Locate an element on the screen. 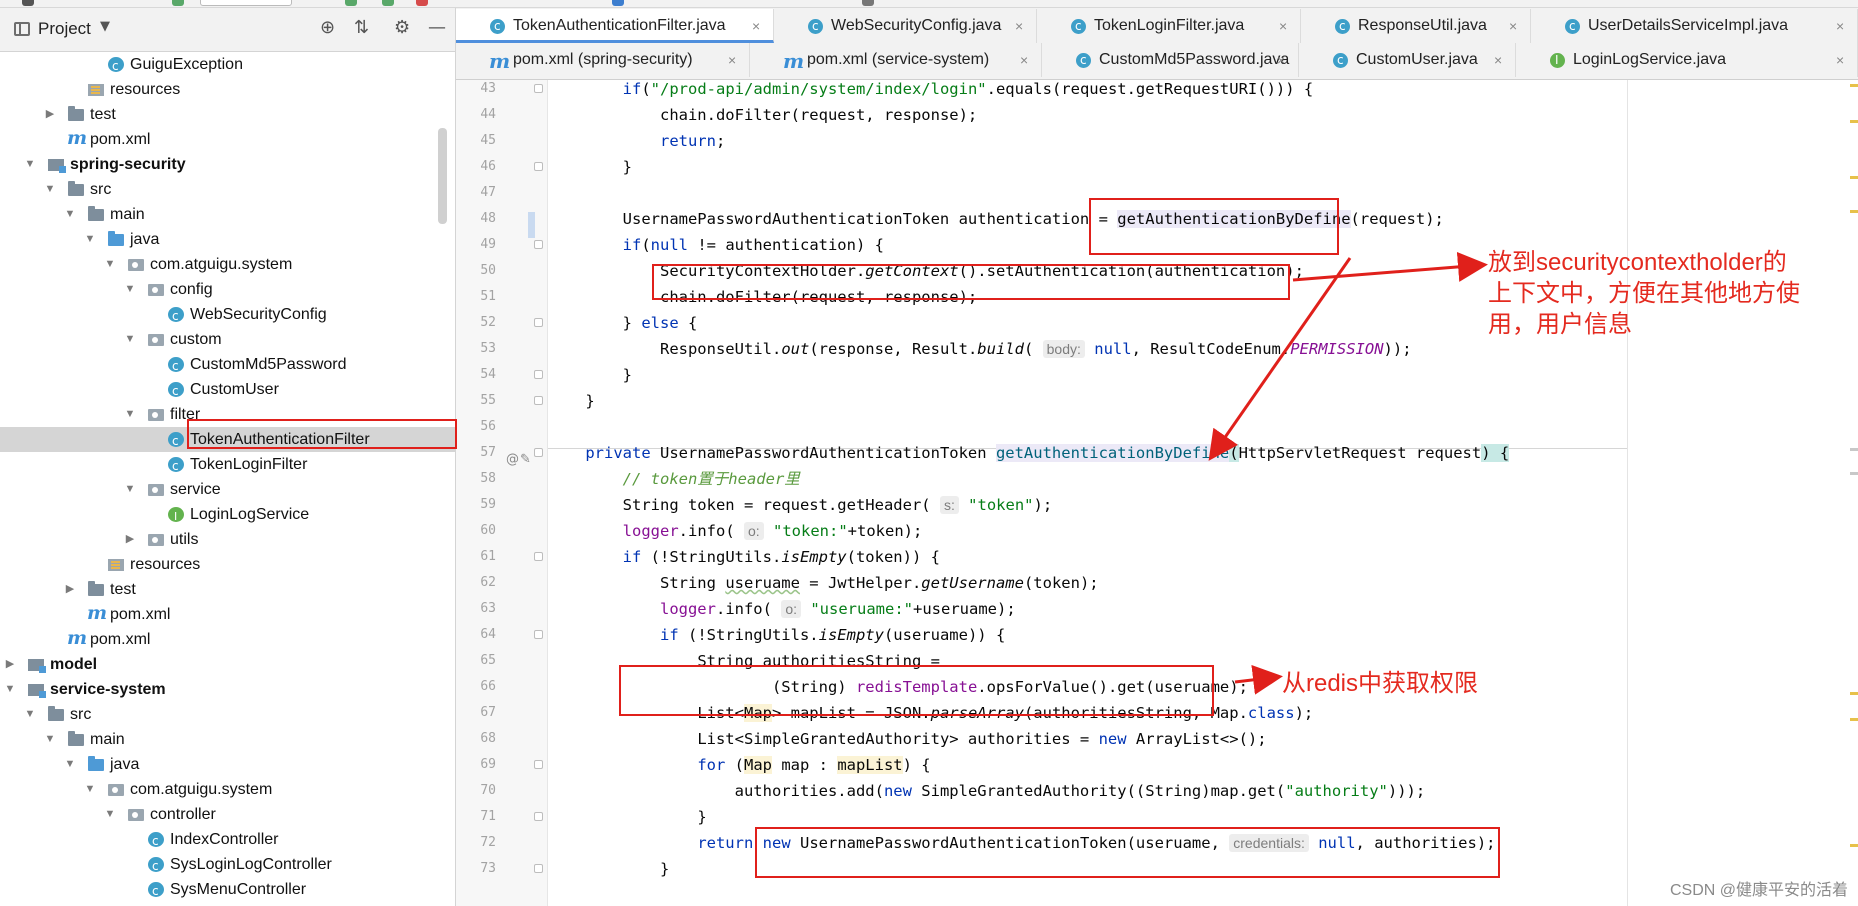 The width and height of the screenshot is (1858, 906). hide-panel-icon: — is located at coordinates (437, 28).